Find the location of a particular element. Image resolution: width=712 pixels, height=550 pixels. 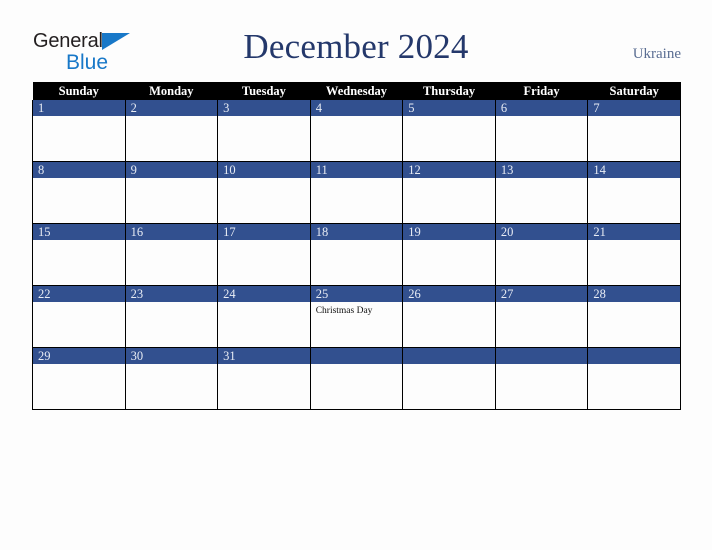

calendar-day-cell: 28 is located at coordinates (634, 316).